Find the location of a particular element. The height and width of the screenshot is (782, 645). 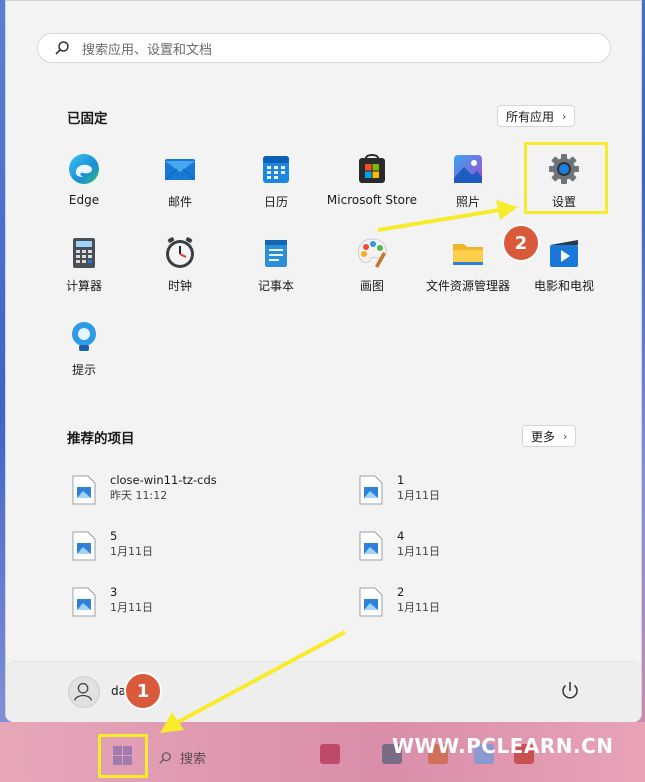

calendar-icon is located at coordinates (276, 169).